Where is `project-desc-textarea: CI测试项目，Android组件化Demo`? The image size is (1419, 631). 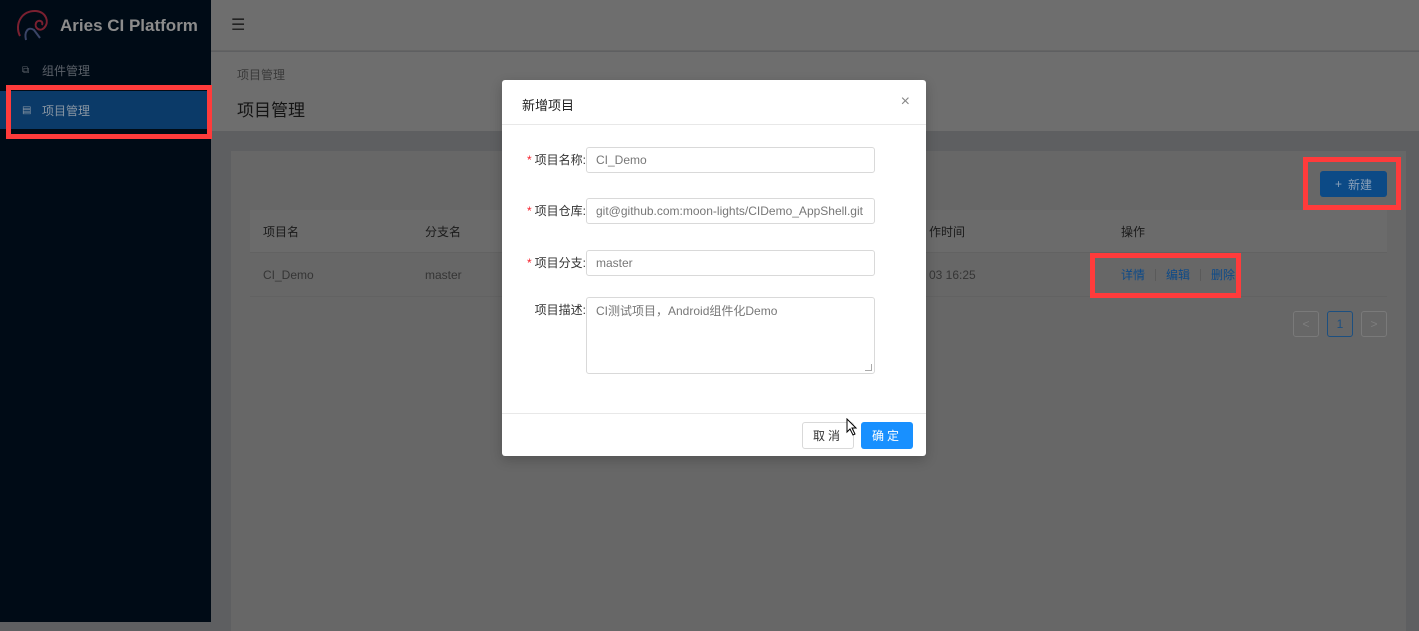 project-desc-textarea: CI测试项目，Android组件化Demo is located at coordinates (730, 335).